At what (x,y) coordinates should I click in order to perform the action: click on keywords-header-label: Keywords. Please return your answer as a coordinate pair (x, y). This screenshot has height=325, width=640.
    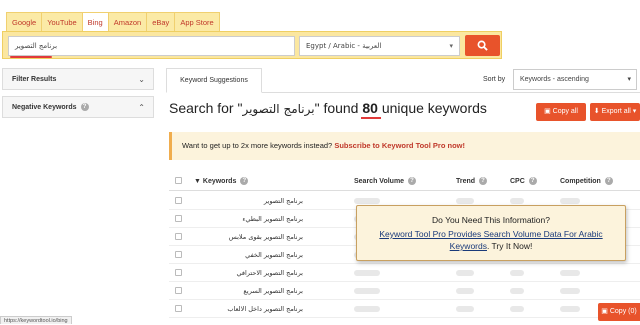
    Looking at the image, I should click on (219, 181).